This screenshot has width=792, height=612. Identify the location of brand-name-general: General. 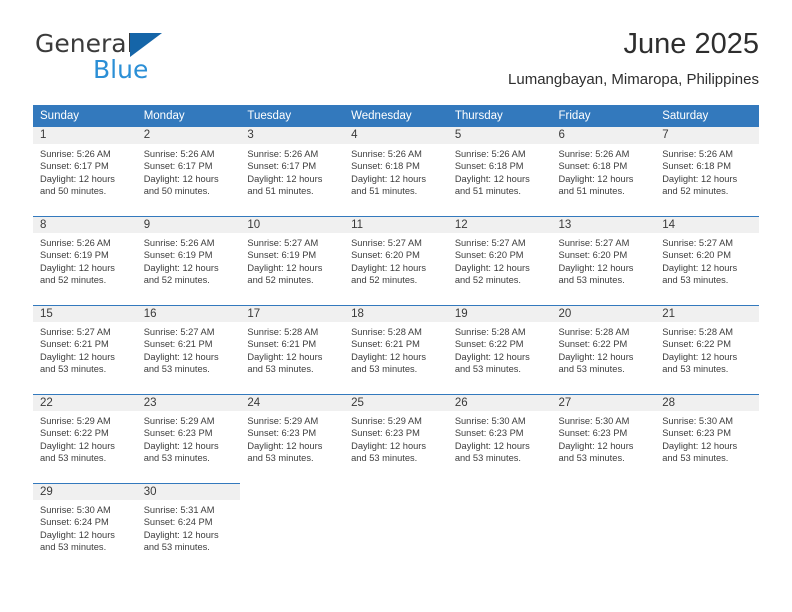
(84, 43).